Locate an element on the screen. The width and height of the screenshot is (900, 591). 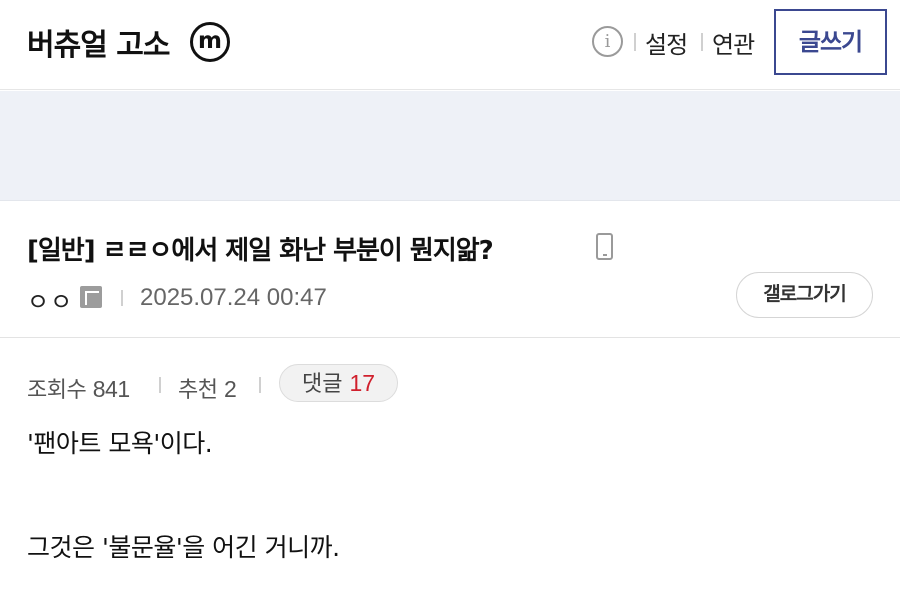
comment-count-value: 17 is located at coordinates (362, 383).